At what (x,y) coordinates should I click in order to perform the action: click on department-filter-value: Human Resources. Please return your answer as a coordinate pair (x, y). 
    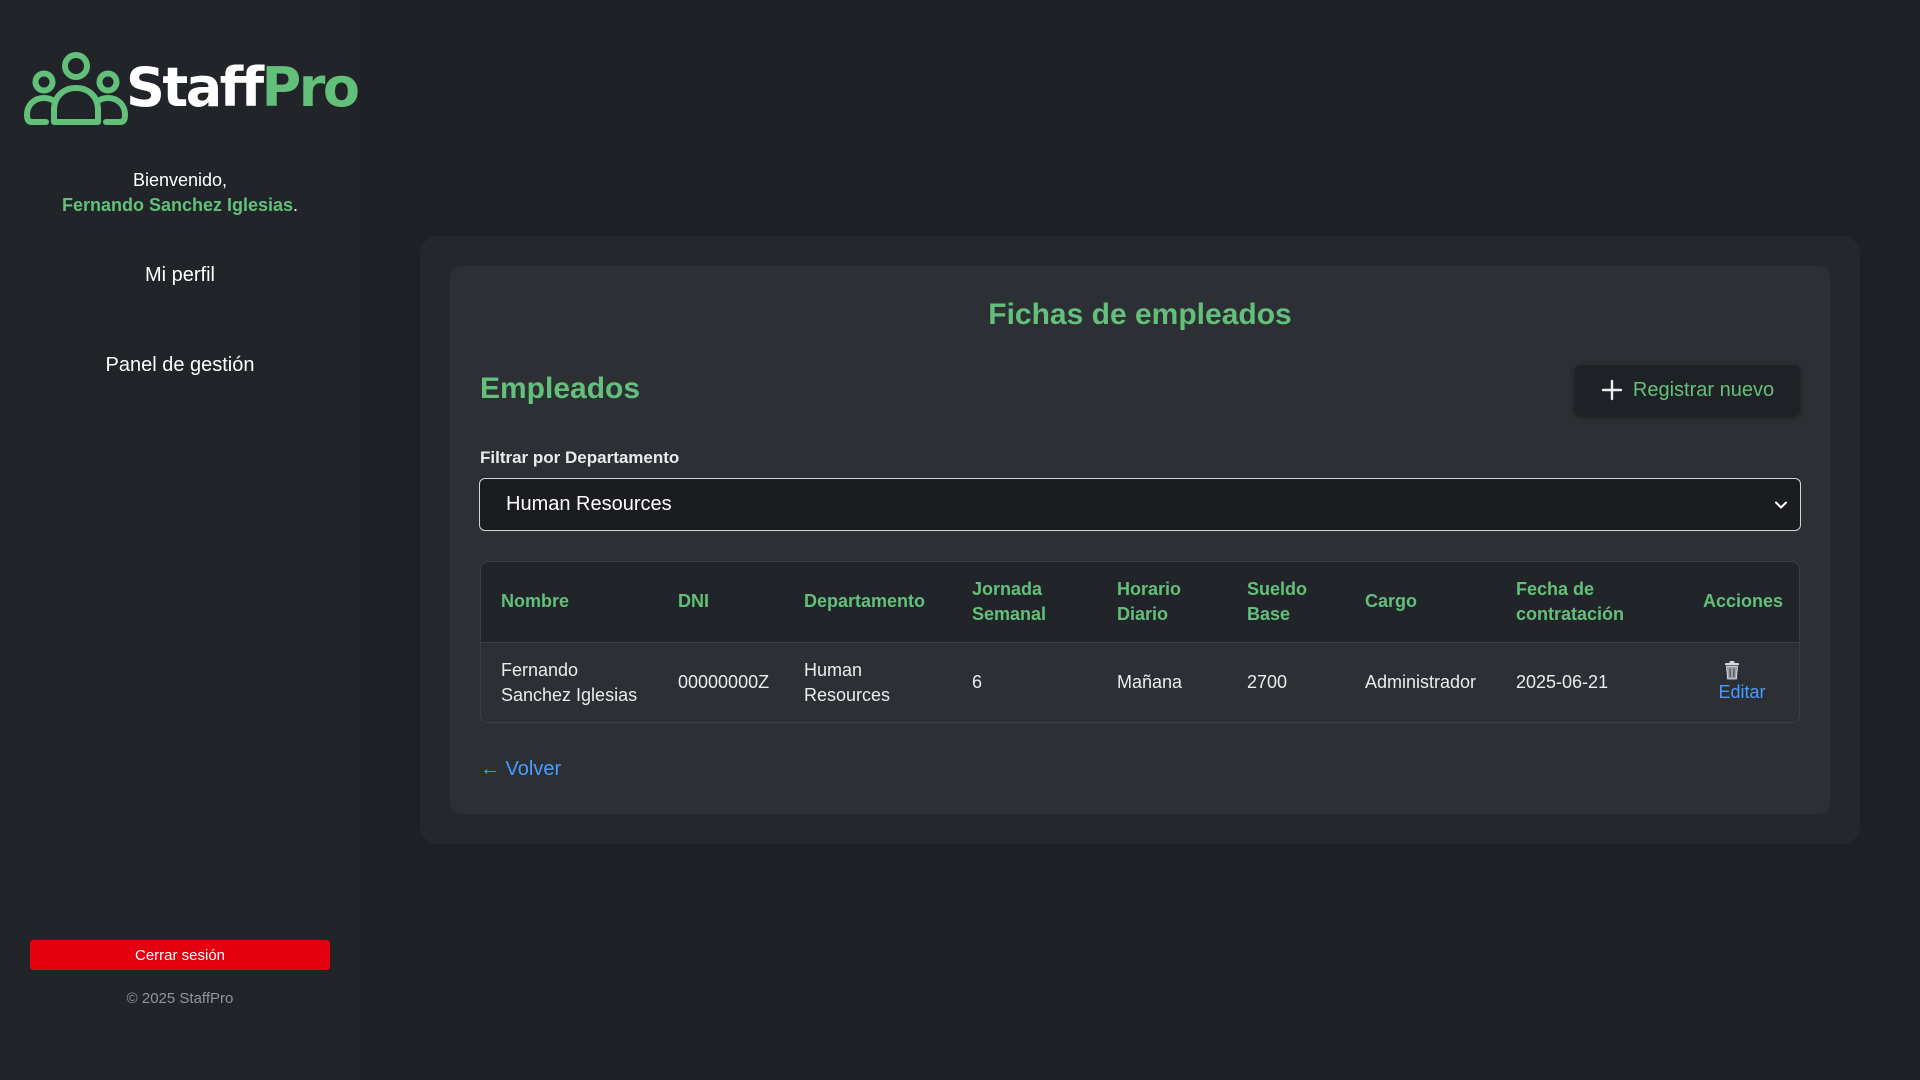
    Looking at the image, I should click on (589, 504).